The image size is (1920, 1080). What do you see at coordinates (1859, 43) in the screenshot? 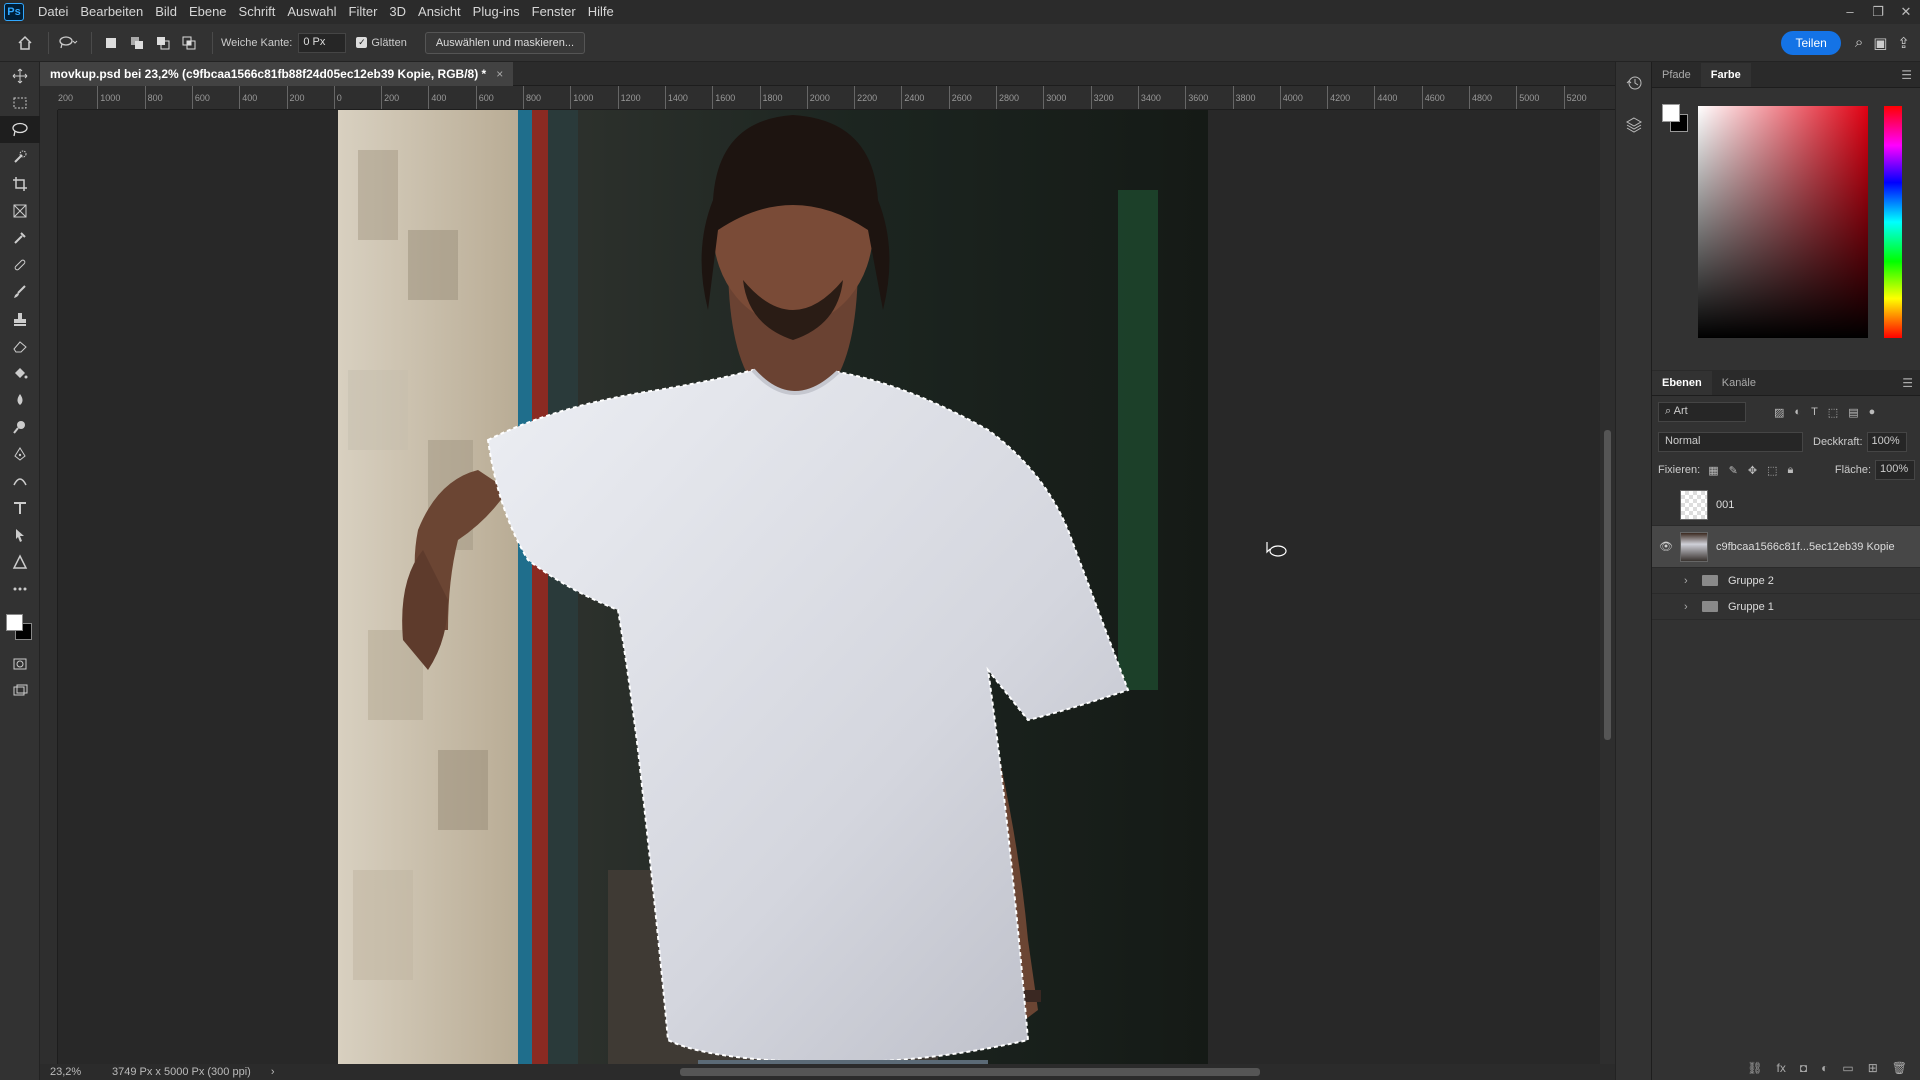
I see `search-icon: ⌕` at bounding box center [1859, 43].